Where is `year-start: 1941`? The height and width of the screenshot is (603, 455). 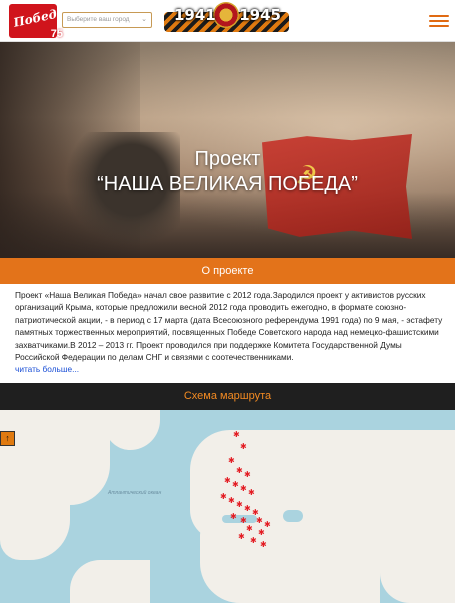 year-start: 1941 is located at coordinates (195, 15).